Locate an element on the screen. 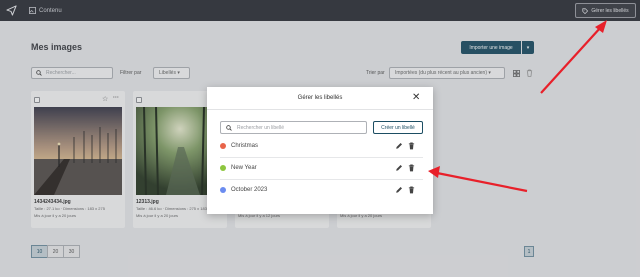  tag-search-input: Rechercher un libellé is located at coordinates (293, 127).